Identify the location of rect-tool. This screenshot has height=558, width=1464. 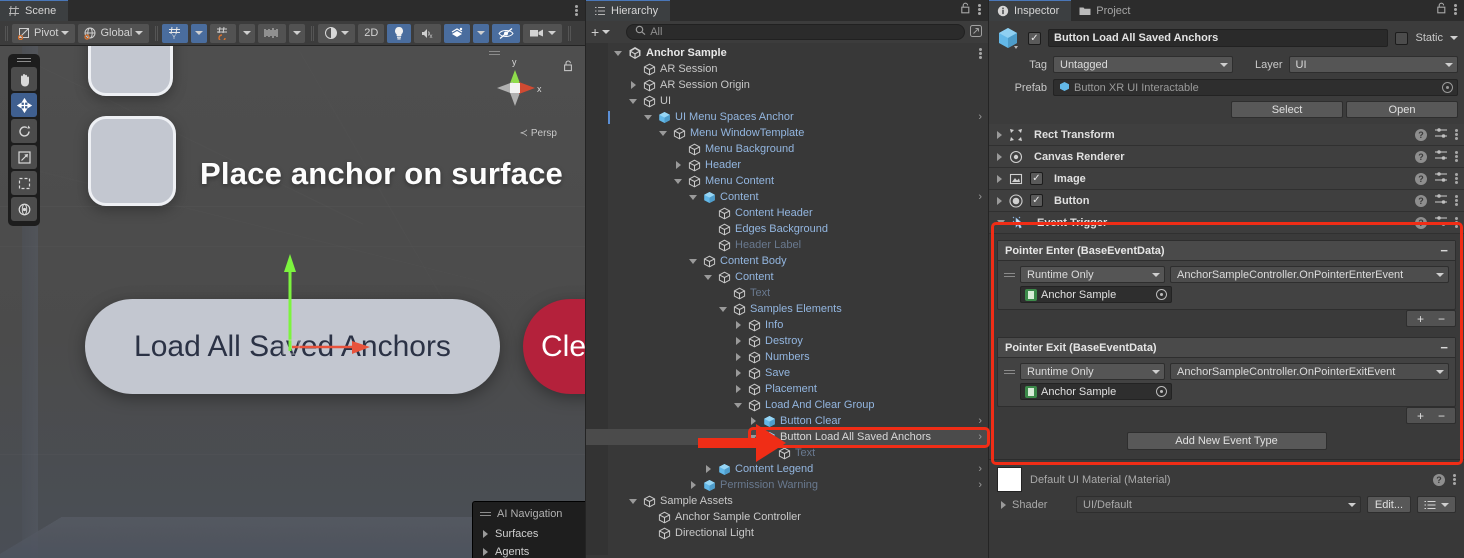
(24, 183).